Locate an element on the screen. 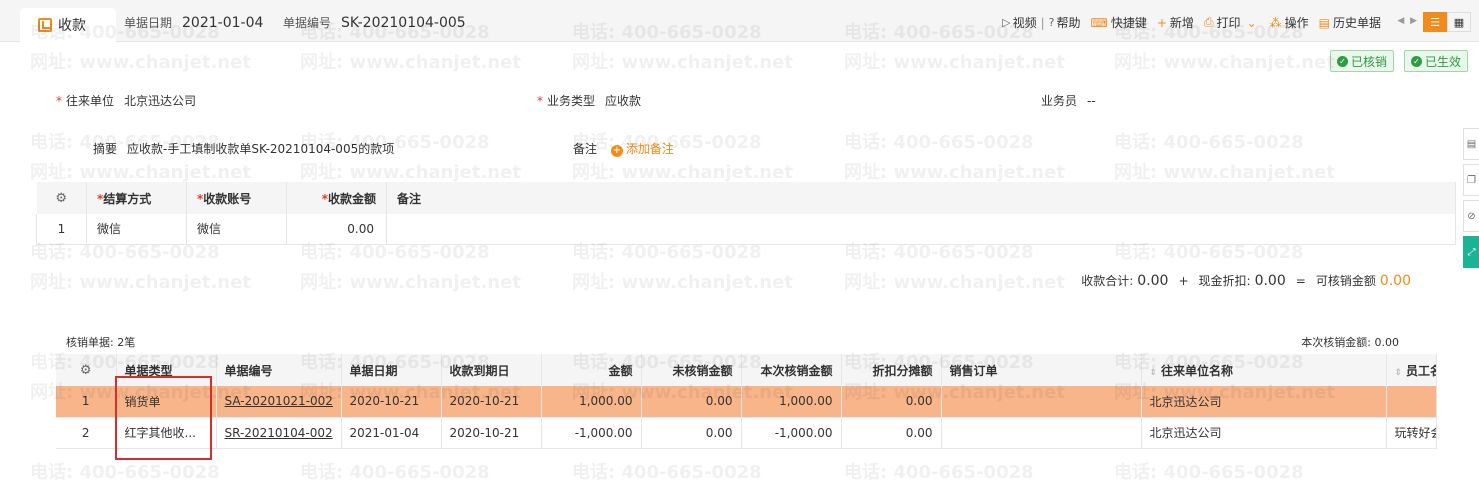 The height and width of the screenshot is (493, 1479). doc-number-value: SK-20210104-005 is located at coordinates (403, 23).